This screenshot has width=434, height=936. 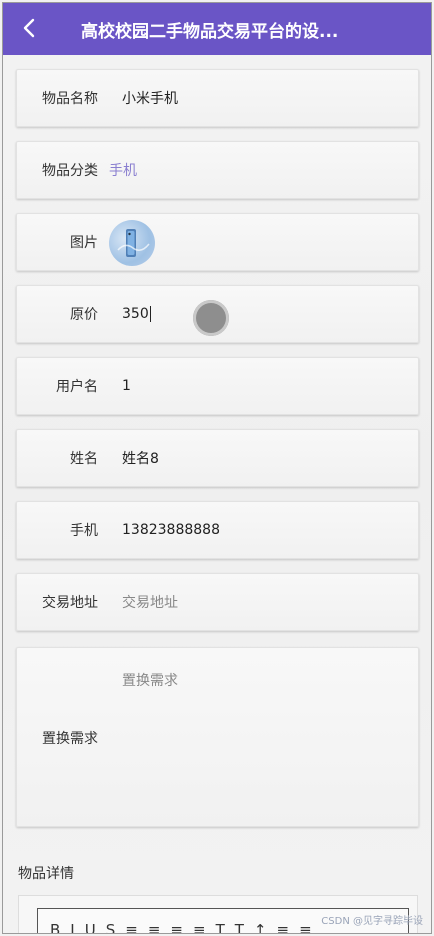 What do you see at coordinates (260, 927) in the screenshot?
I see `toolbar-button: ↑` at bounding box center [260, 927].